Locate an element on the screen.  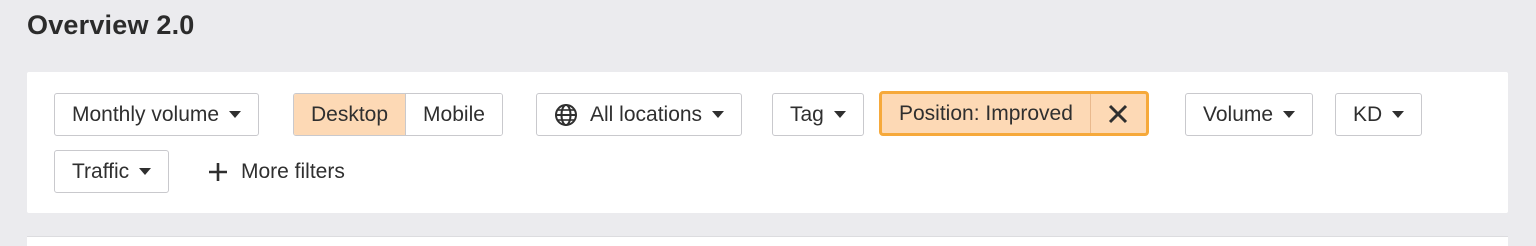
tag-label: Tag is located at coordinates (807, 114).